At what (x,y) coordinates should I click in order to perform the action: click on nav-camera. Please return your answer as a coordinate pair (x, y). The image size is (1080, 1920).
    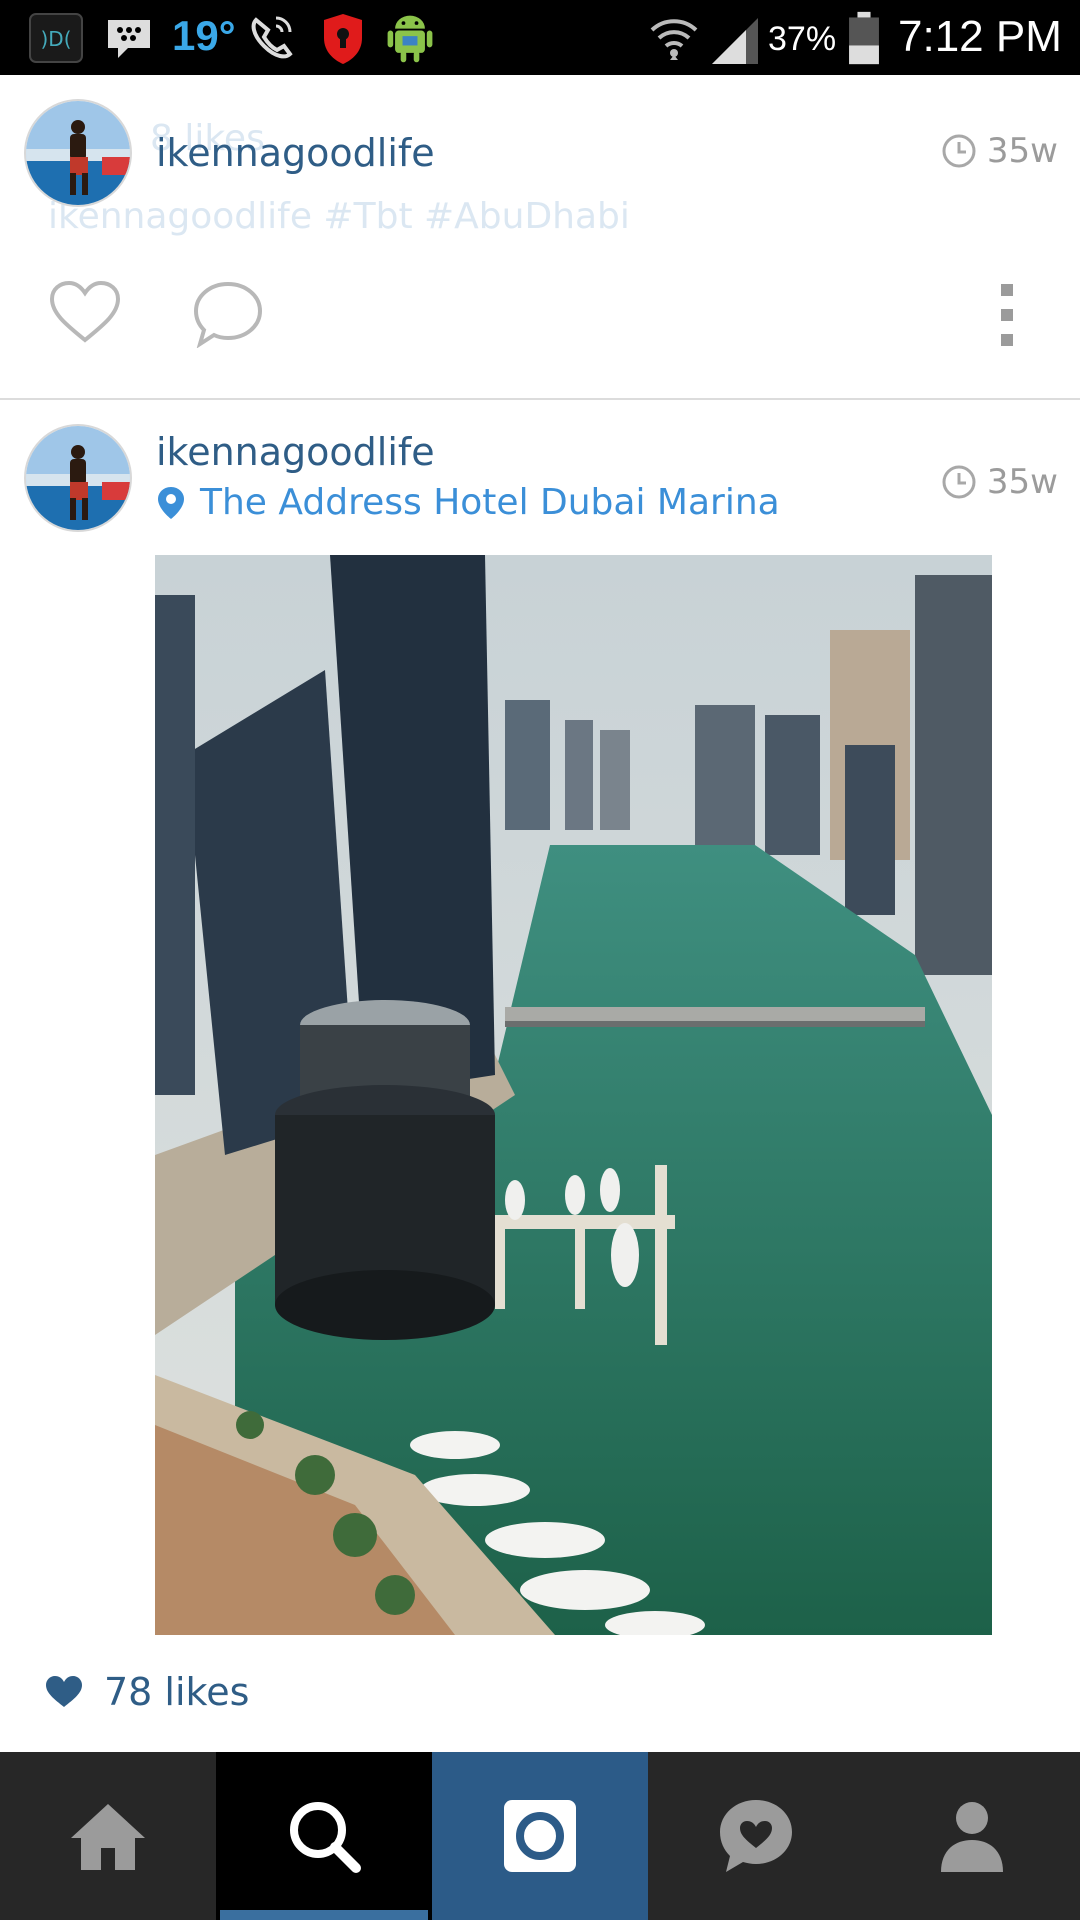
    Looking at the image, I should click on (540, 1836).